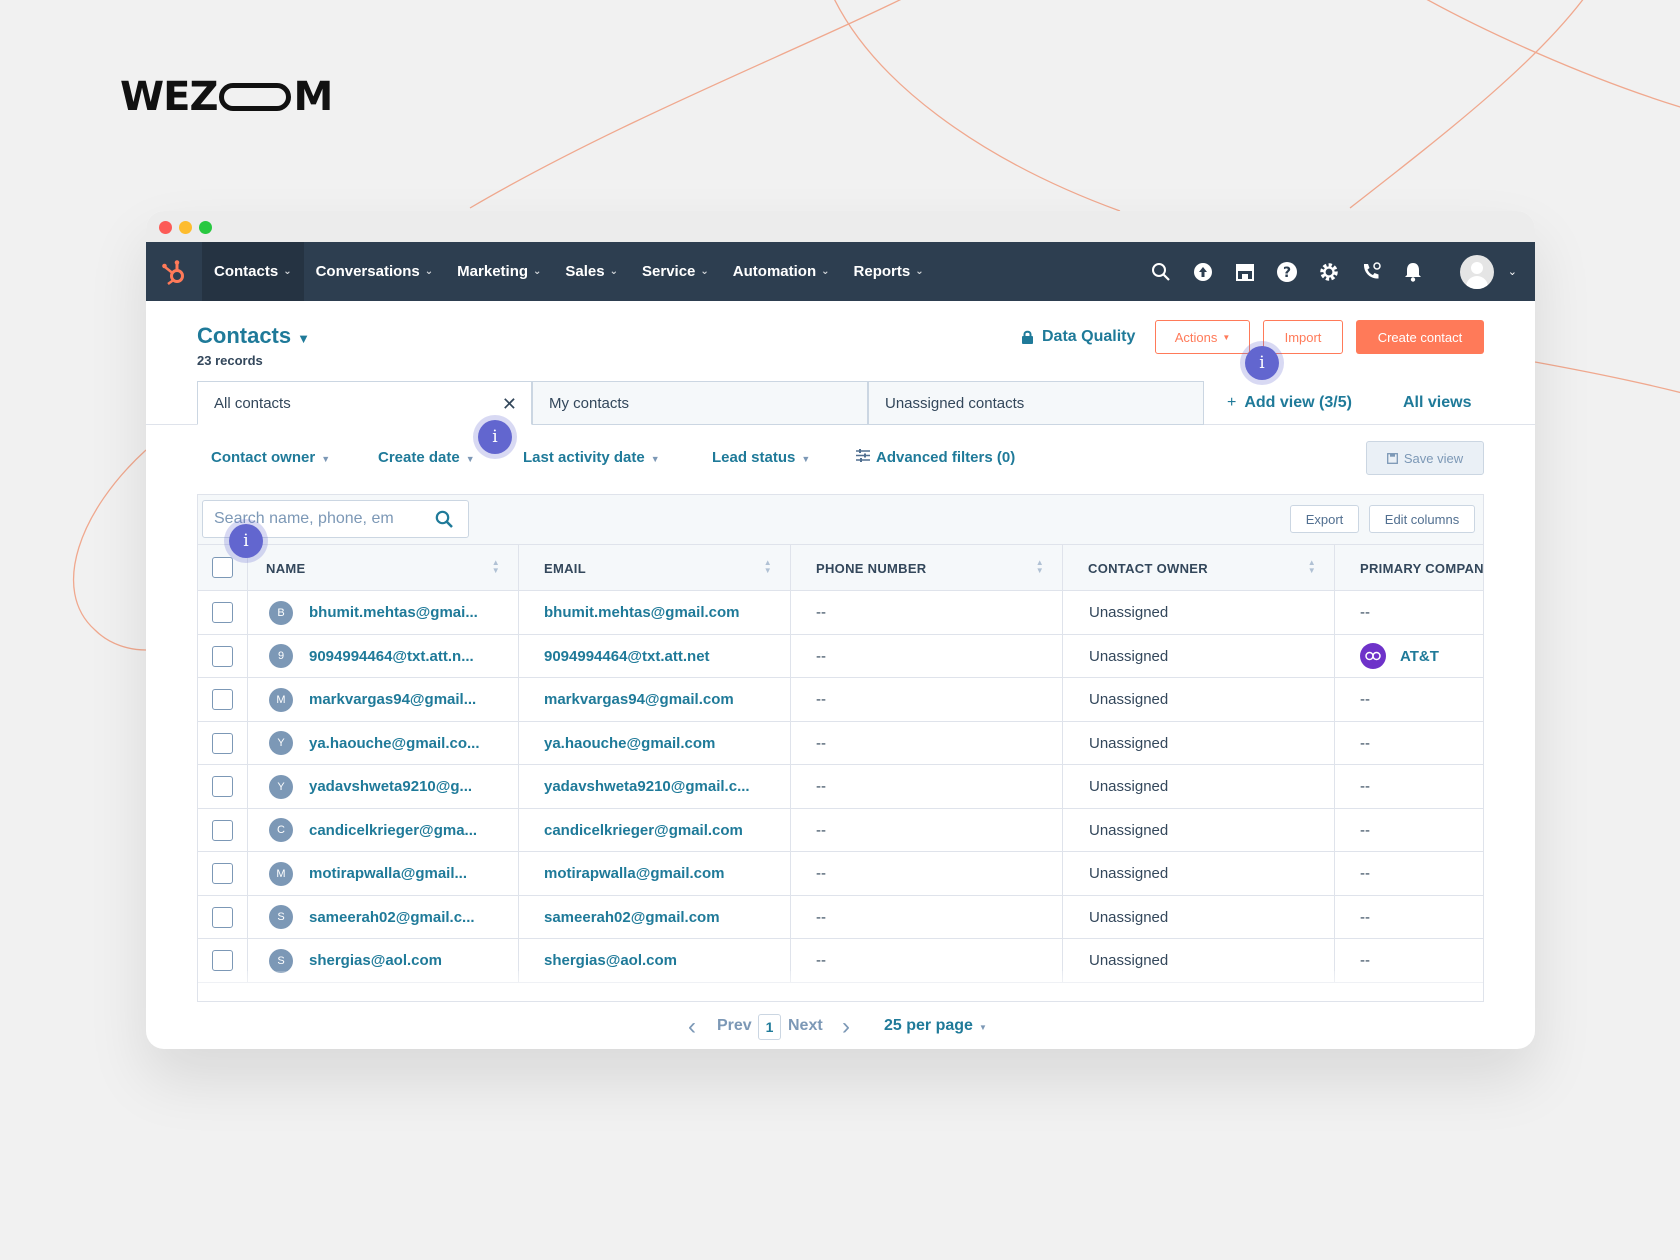  What do you see at coordinates (700, 403) in the screenshot?
I see `tab-my-contacts: My contacts` at bounding box center [700, 403].